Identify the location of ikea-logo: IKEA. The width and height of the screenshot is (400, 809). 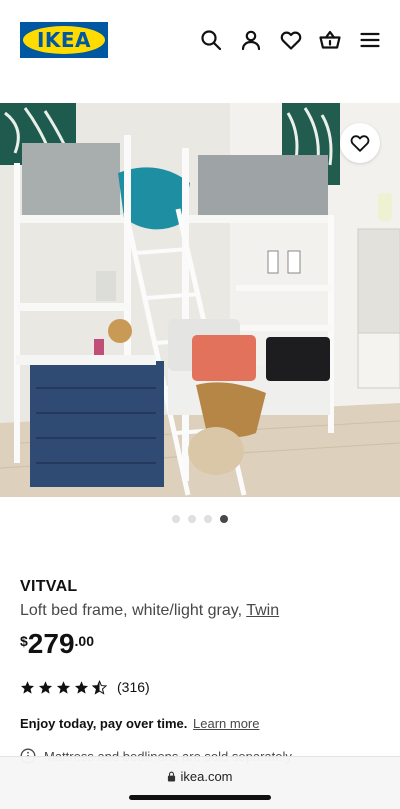
(64, 40).